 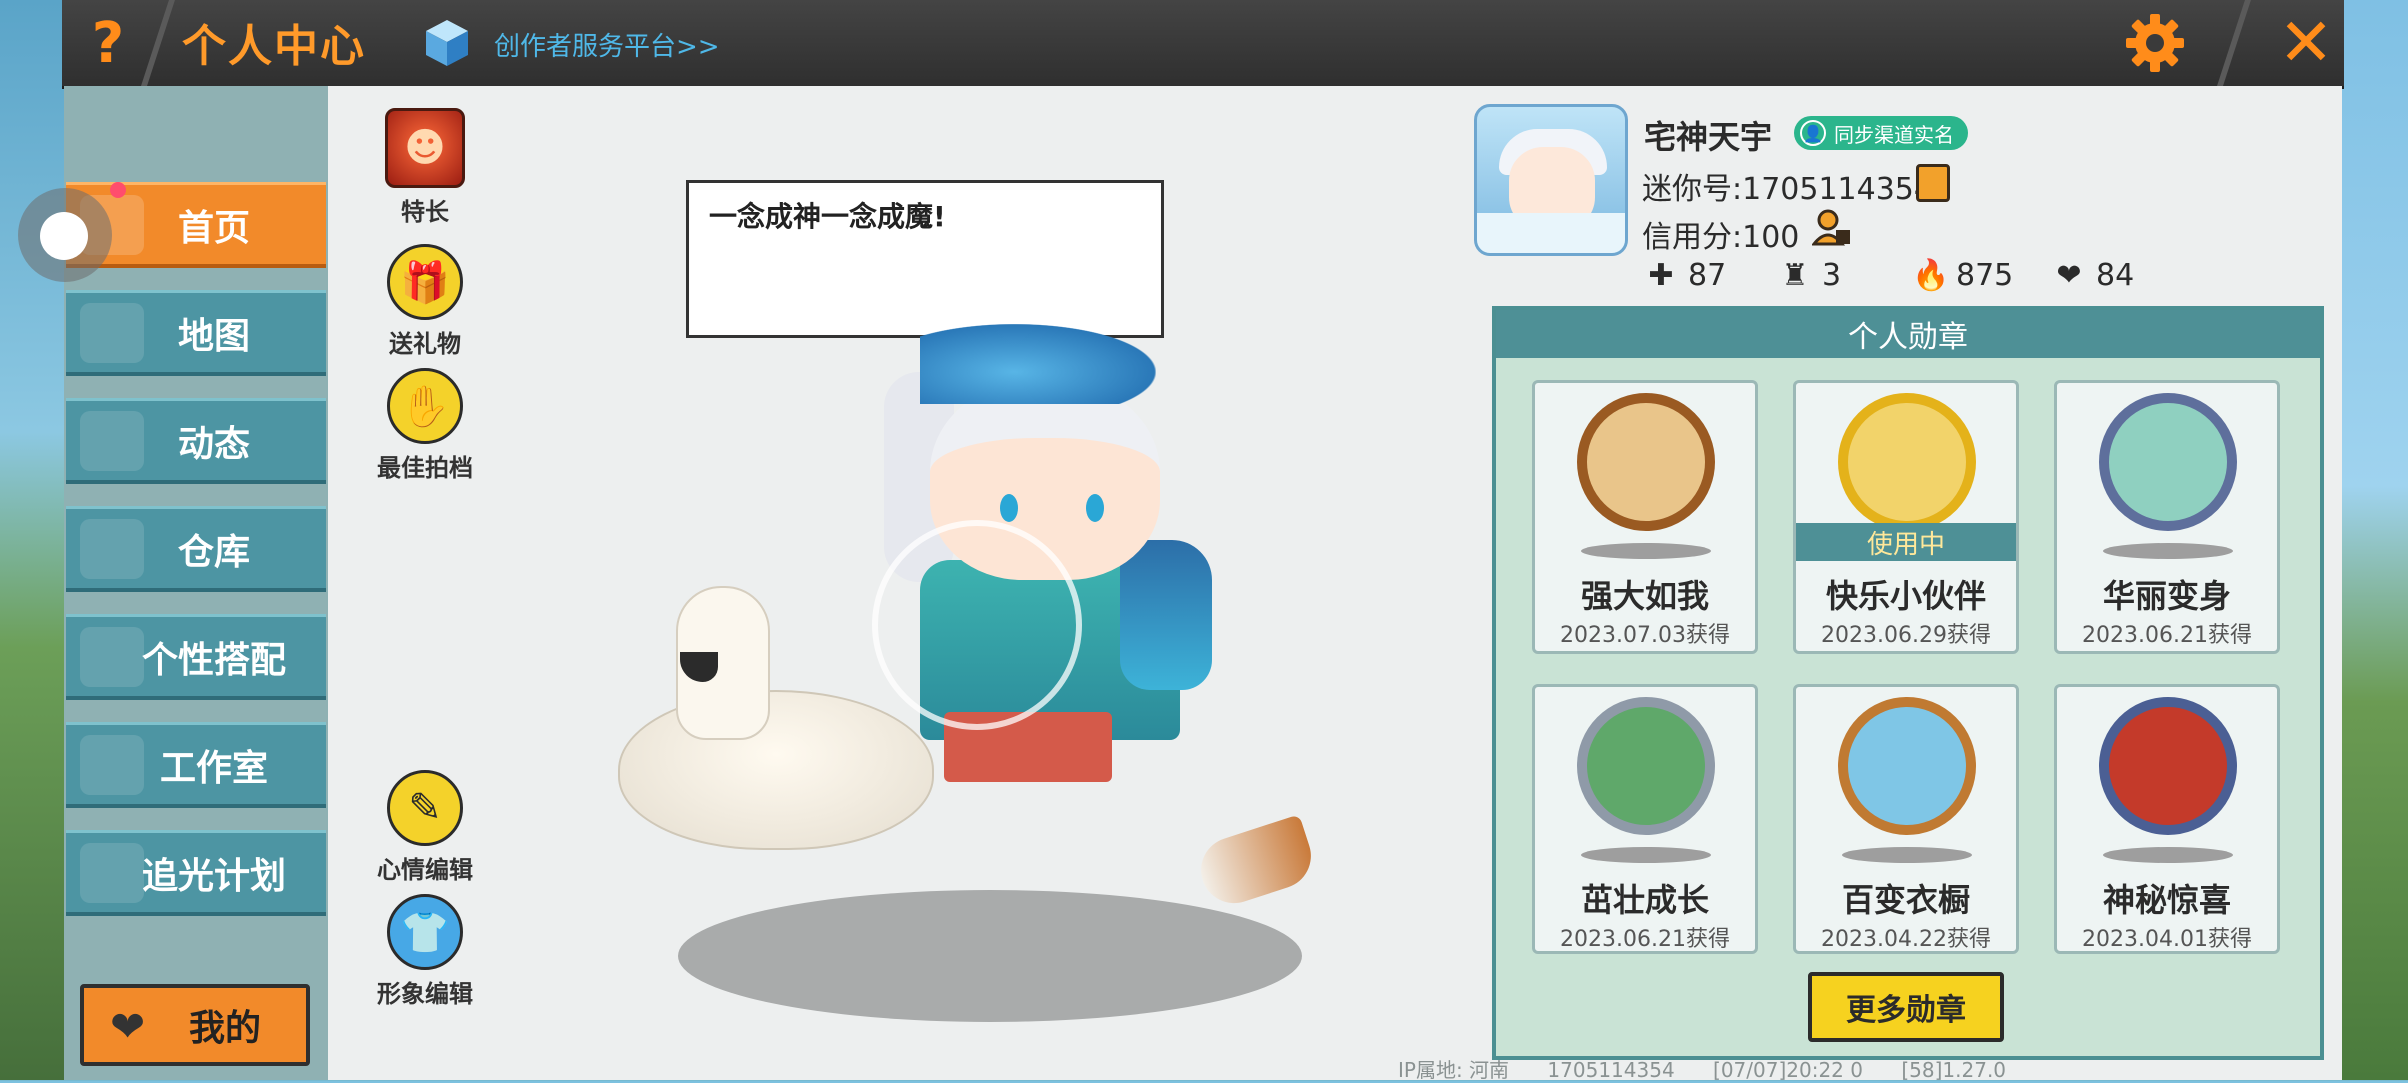 I want to click on user-check-icon: 👤, so click(x=1813, y=133).